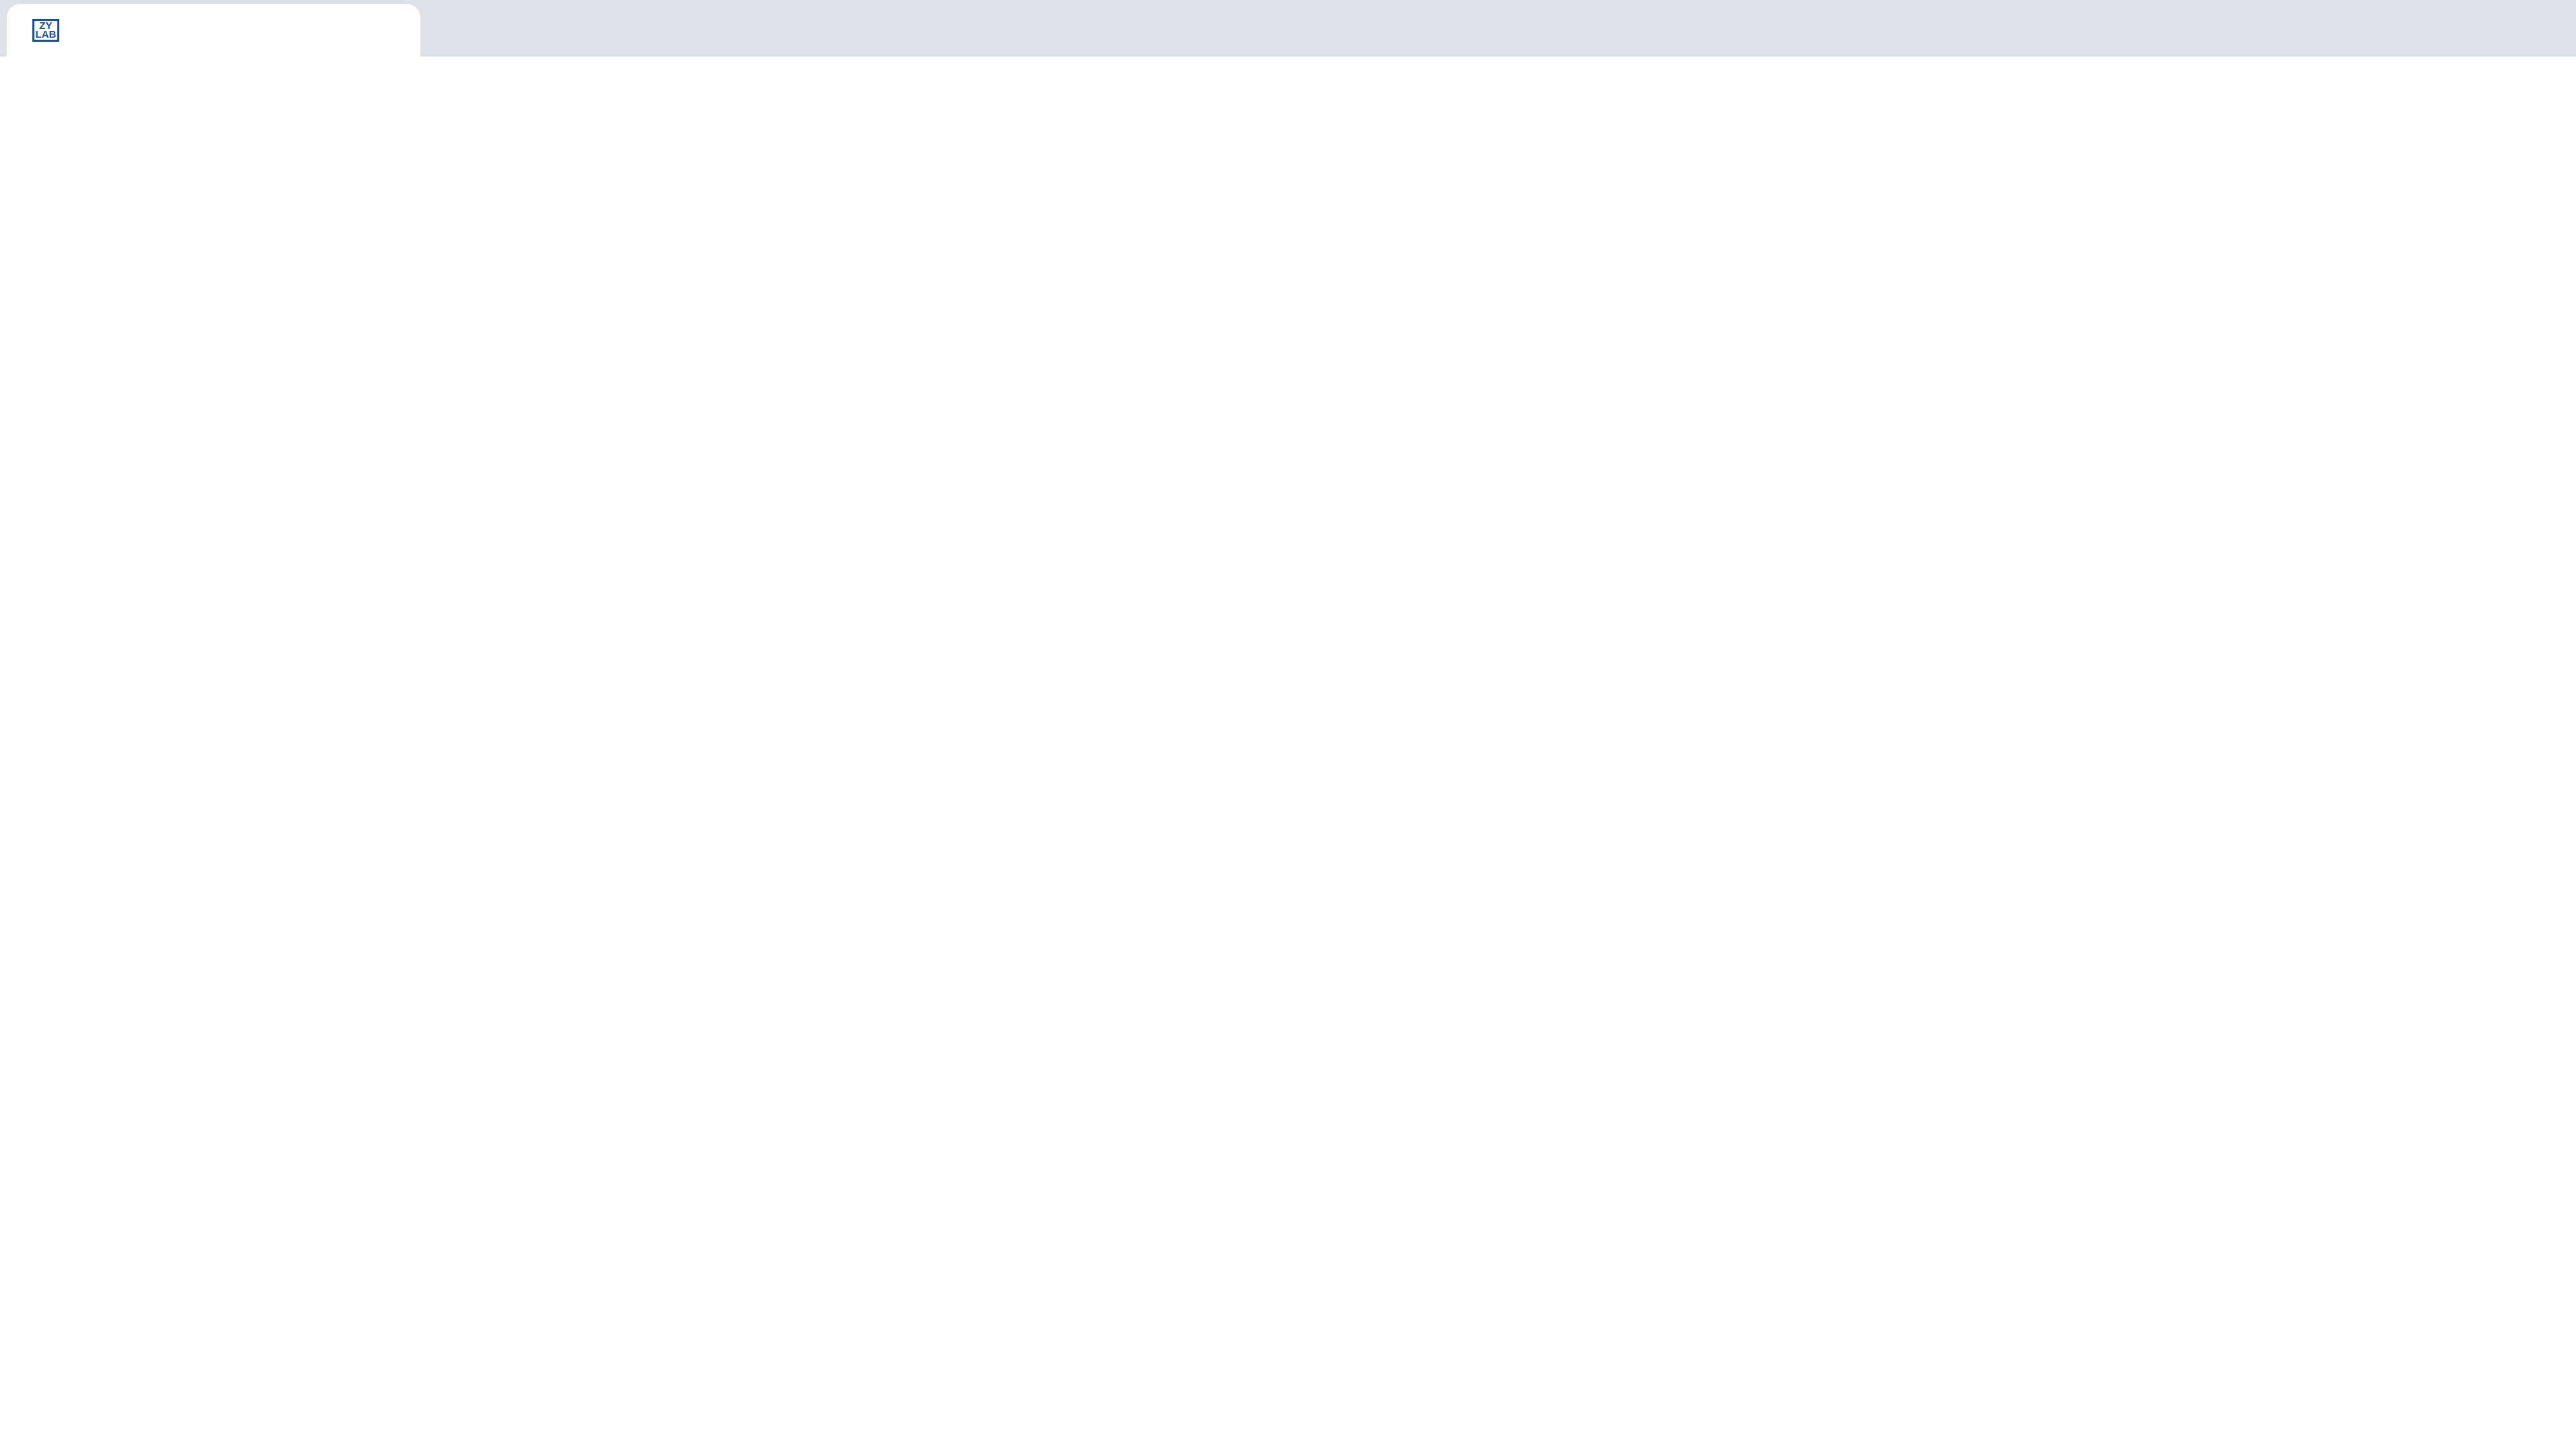 This screenshot has height=1444, width=2576. I want to click on browser-tab-strip: ZY LAB, so click(1288, 28).